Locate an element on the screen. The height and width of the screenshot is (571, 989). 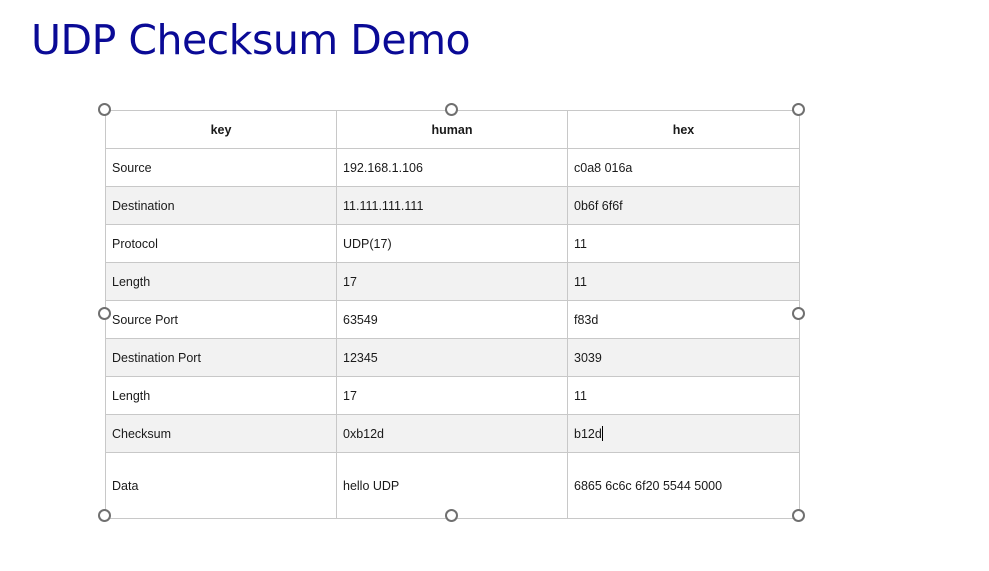
table-row-source-port: Source Port 63549 f83d is located at coordinates (452, 319).